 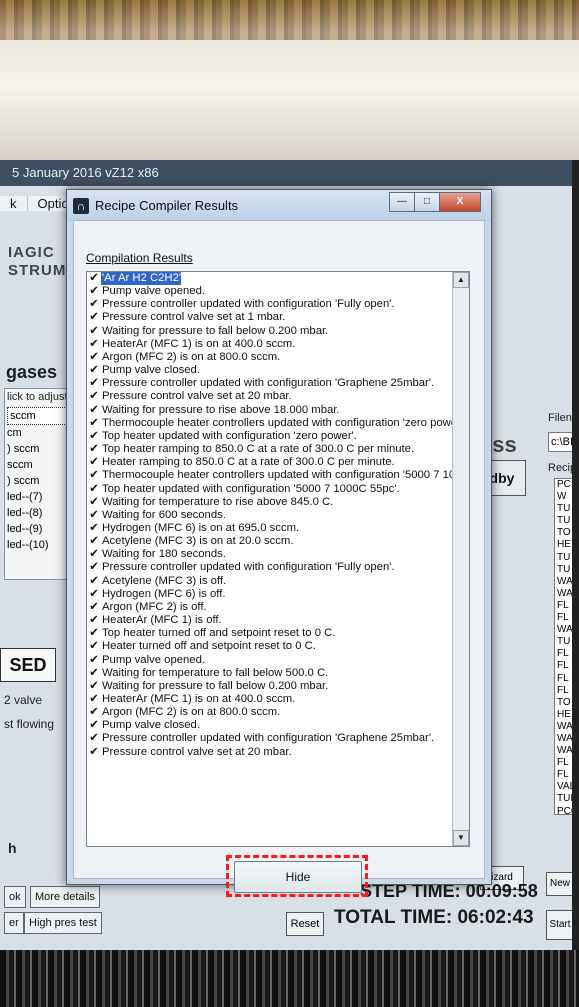 I want to click on result-row: ✔ Pressure control valve set at 1 mbar., so click(x=278, y=317).